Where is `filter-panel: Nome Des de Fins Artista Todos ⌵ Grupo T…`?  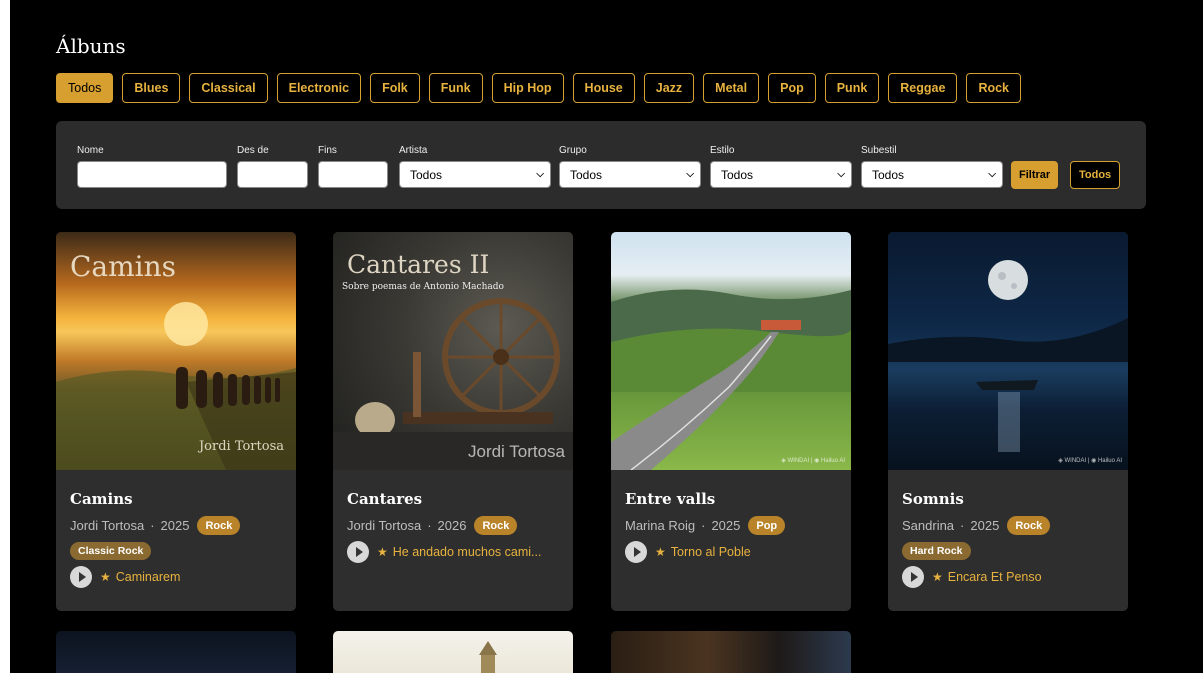 filter-panel: Nome Des de Fins Artista Todos ⌵ Grupo T… is located at coordinates (601, 165).